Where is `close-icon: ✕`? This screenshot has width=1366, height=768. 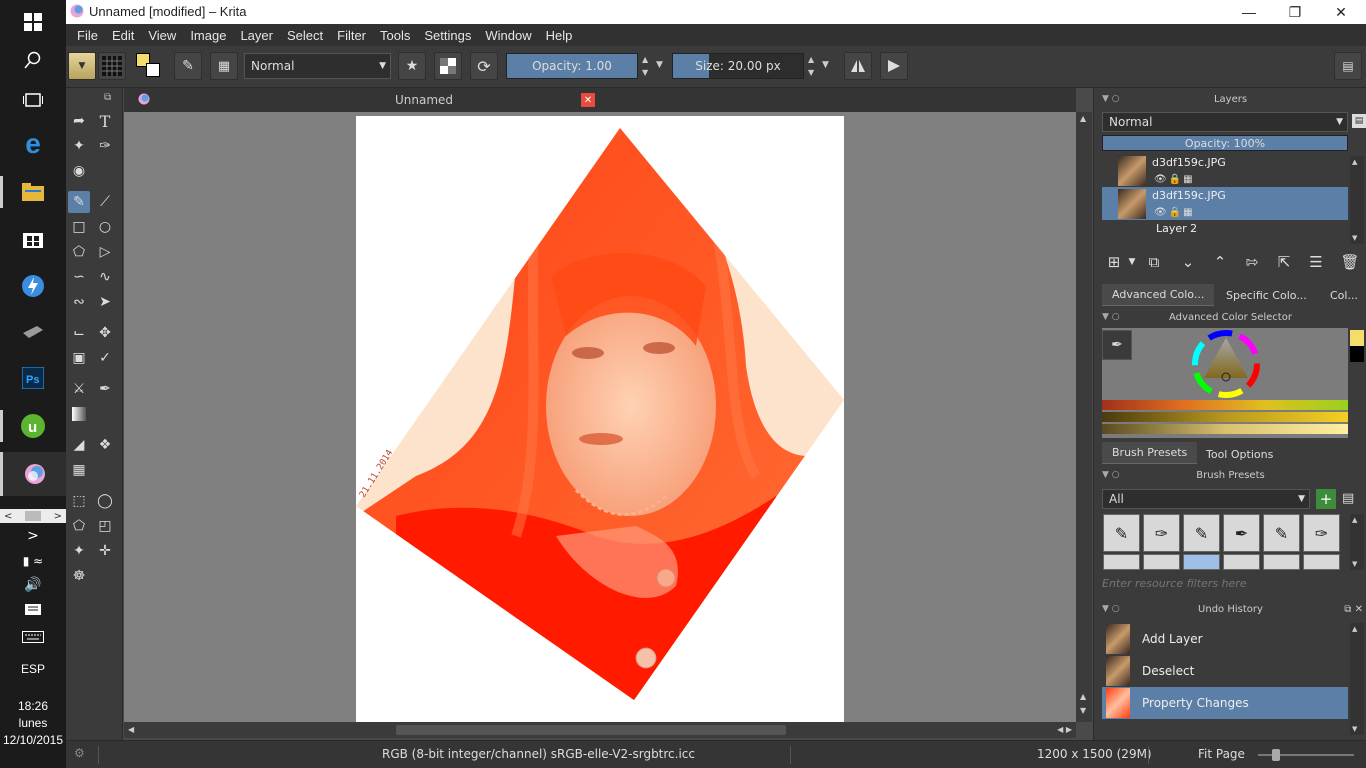
close-icon: ✕ is located at coordinates (588, 100).